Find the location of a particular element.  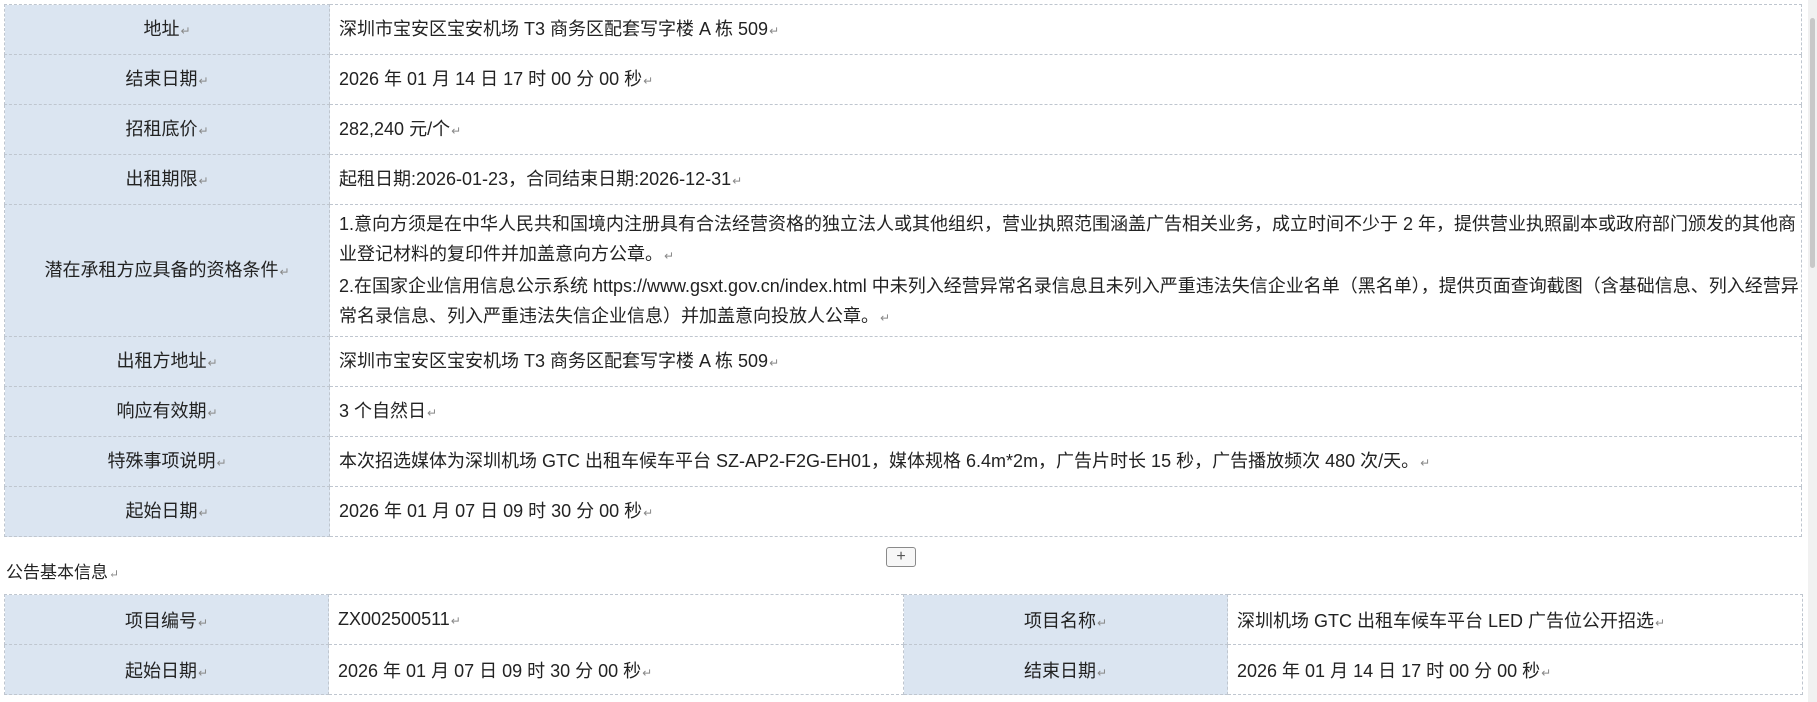

table-row: 出租期限↵ 起租日期:2026-01-23，合同结束日期:2026-12-31↵ is located at coordinates (903, 179).